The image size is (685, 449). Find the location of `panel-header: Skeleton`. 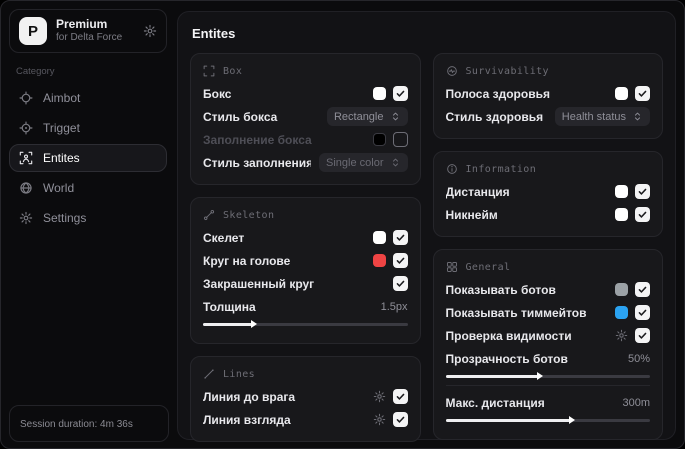

panel-header: Skeleton is located at coordinates (305, 215).